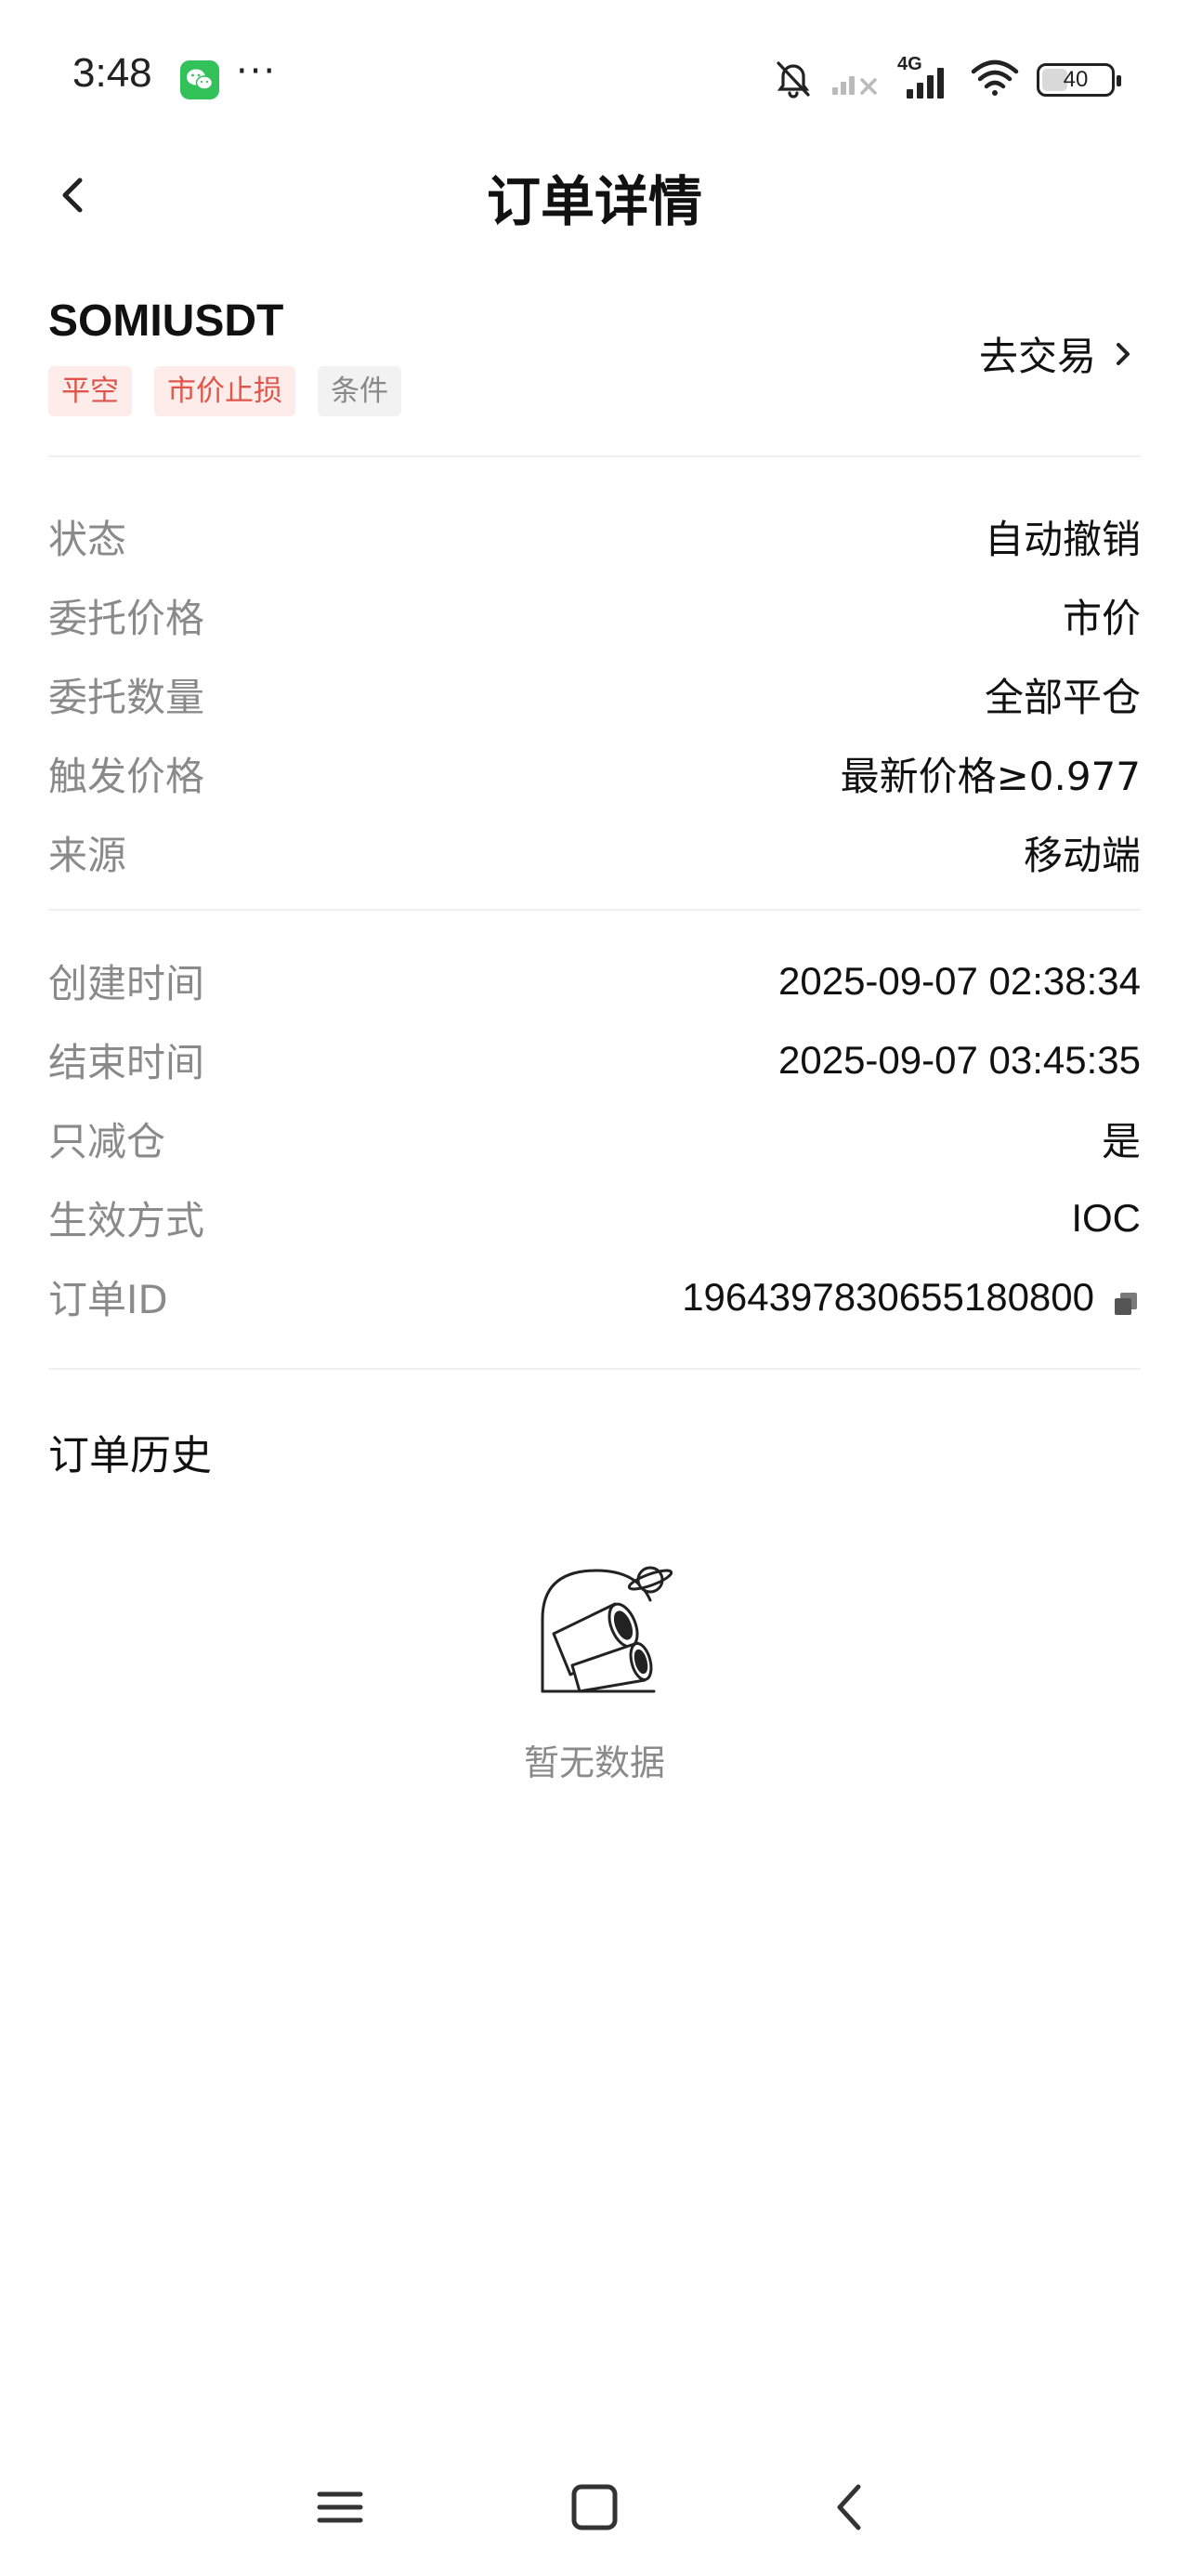 This screenshot has width=1189, height=2576. I want to click on battery-icon: 40, so click(1079, 80).